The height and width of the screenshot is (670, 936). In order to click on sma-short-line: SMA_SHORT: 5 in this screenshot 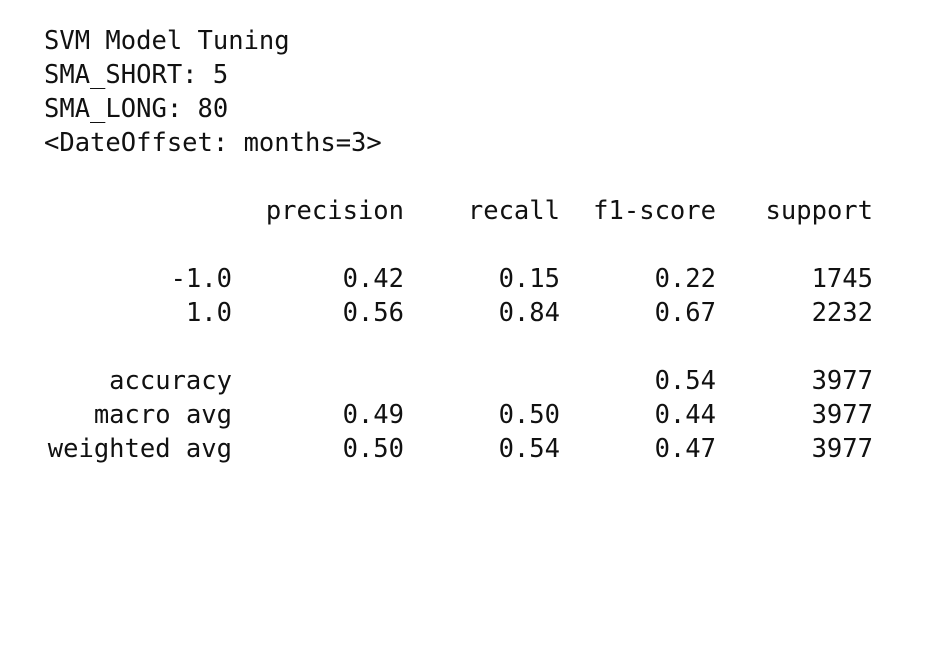, I will do `click(136, 75)`.